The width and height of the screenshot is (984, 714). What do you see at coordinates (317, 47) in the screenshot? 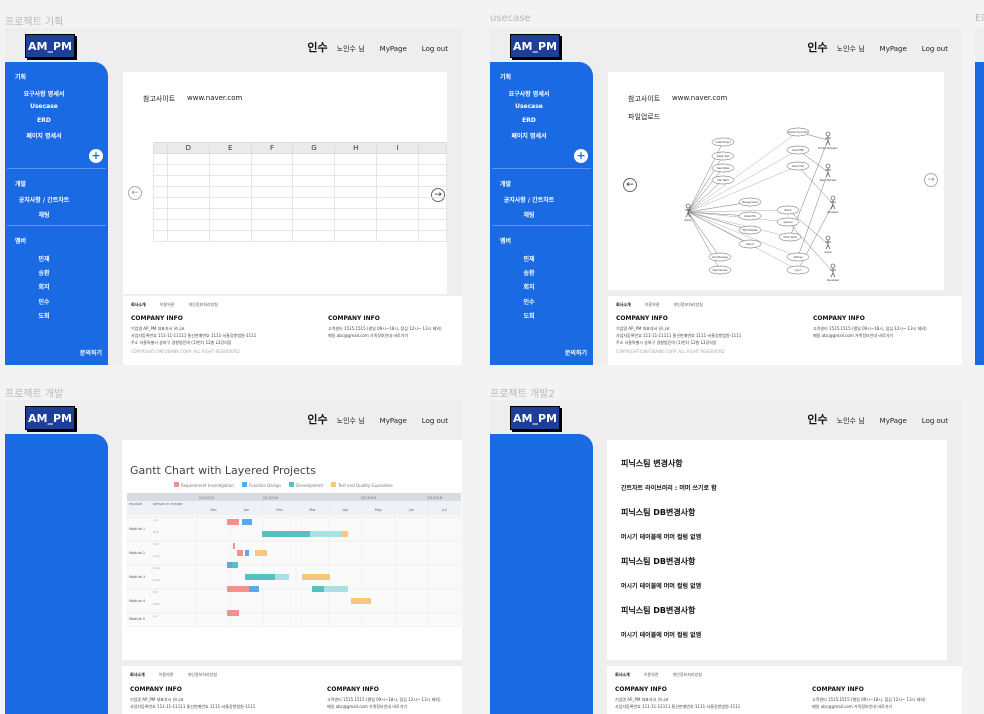
I see `user-name: 인수` at bounding box center [317, 47].